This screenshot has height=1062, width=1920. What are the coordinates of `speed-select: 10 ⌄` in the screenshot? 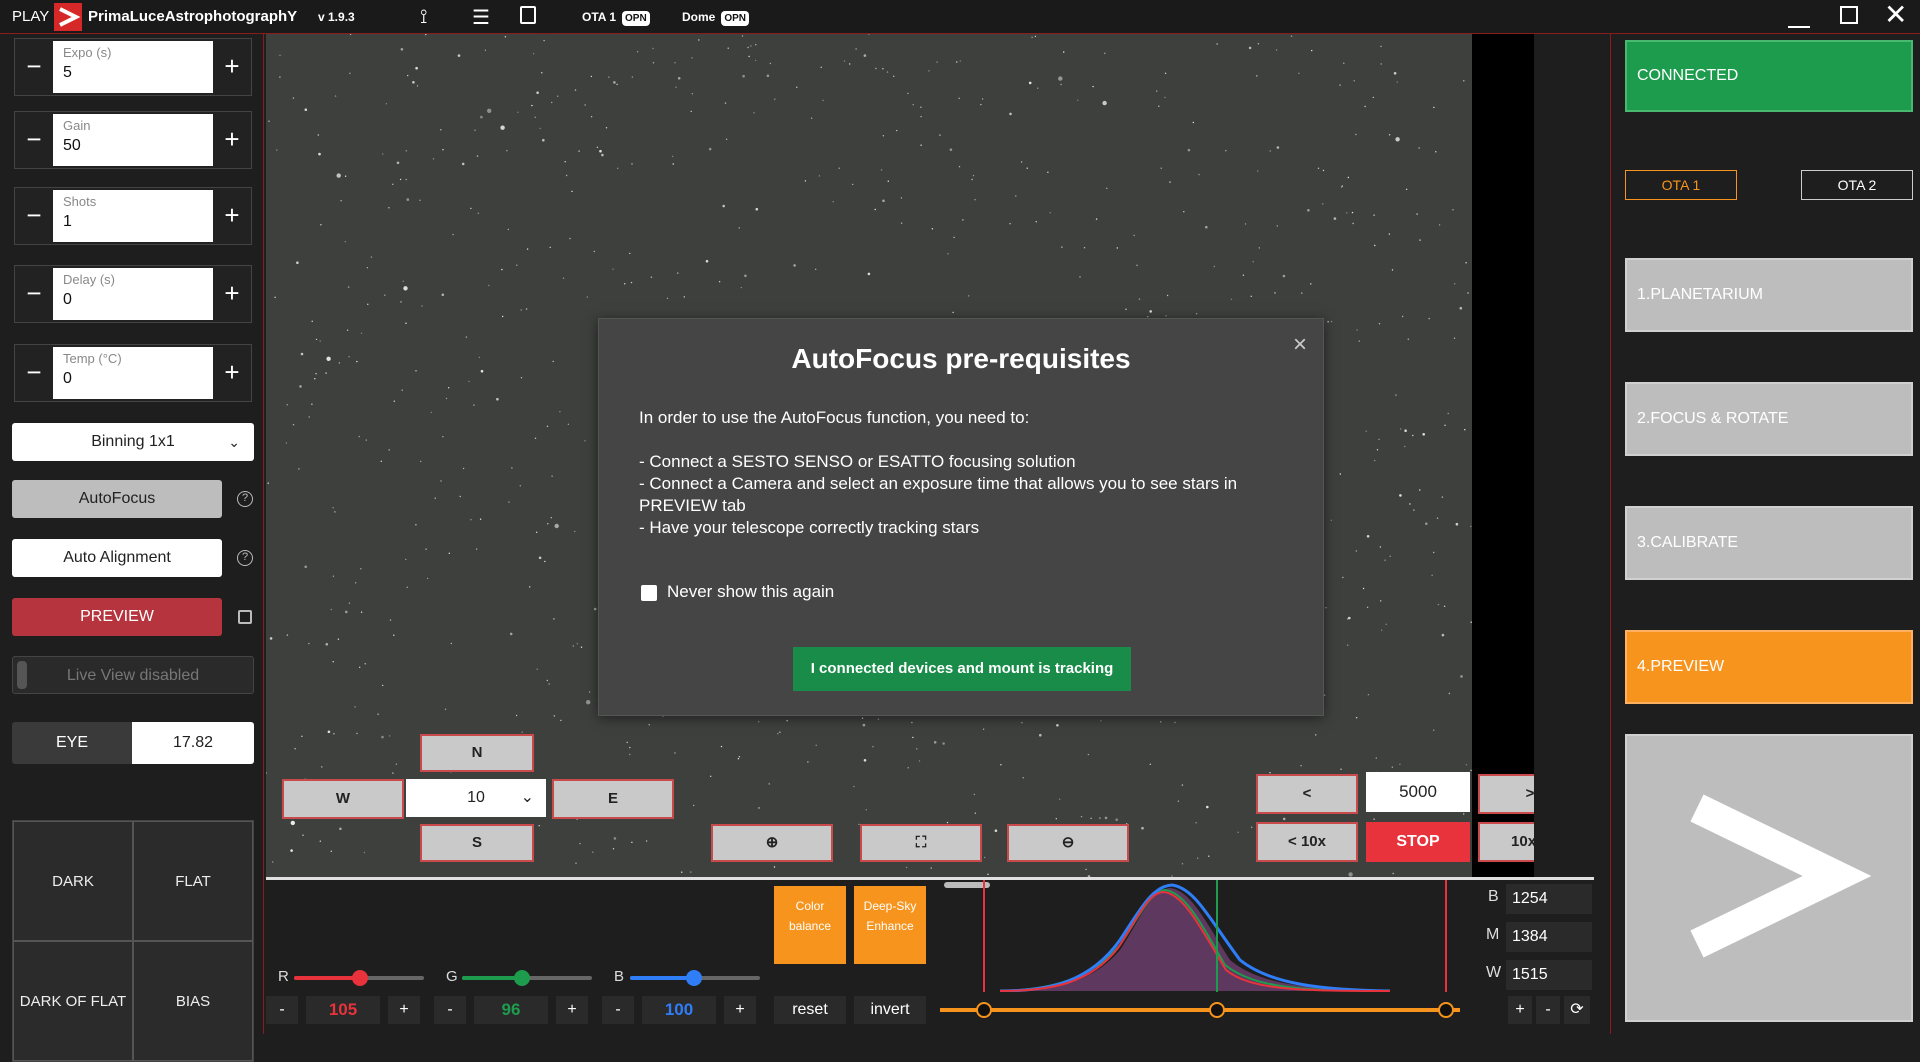 It's located at (476, 798).